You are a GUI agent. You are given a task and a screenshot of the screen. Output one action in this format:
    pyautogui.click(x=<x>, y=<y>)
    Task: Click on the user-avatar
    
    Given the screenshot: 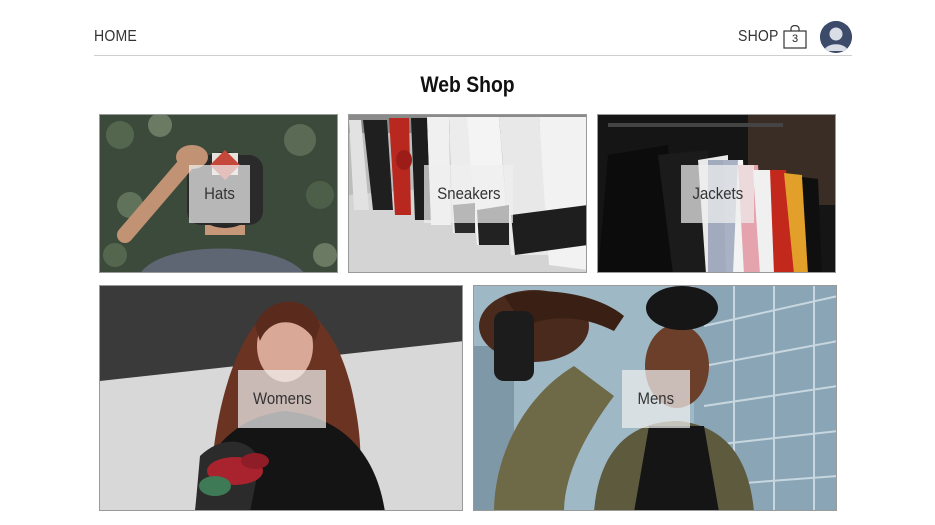 What is the action you would take?
    pyautogui.click(x=836, y=37)
    